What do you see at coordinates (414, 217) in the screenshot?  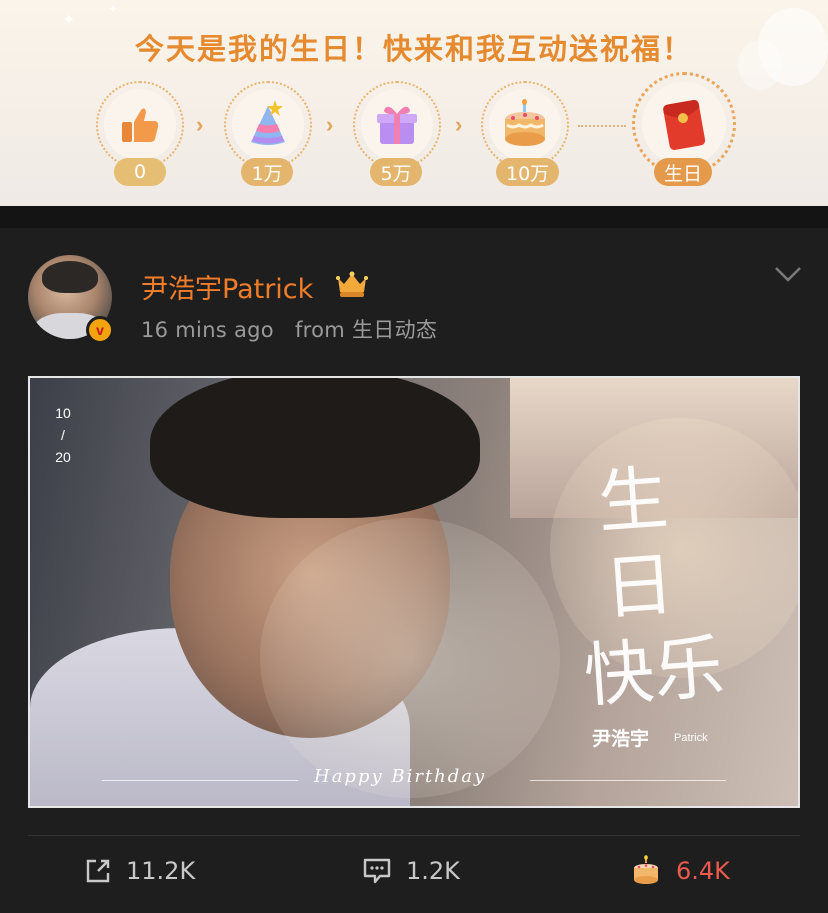 I see `feed-divider` at bounding box center [414, 217].